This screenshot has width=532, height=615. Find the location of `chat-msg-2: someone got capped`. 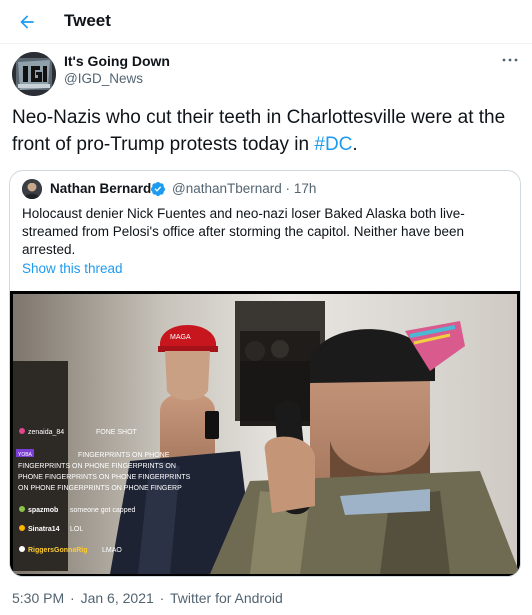

chat-msg-2: someone got capped is located at coordinates (102, 510).